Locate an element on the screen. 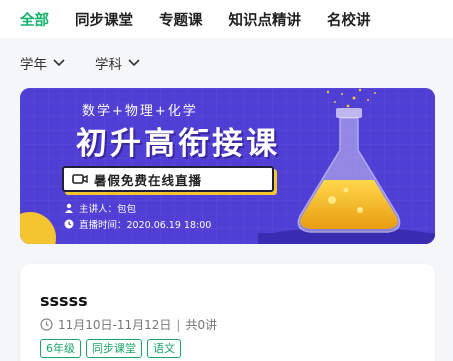 This screenshot has width=453, height=361. tab-all: 全部 is located at coordinates (34, 19).